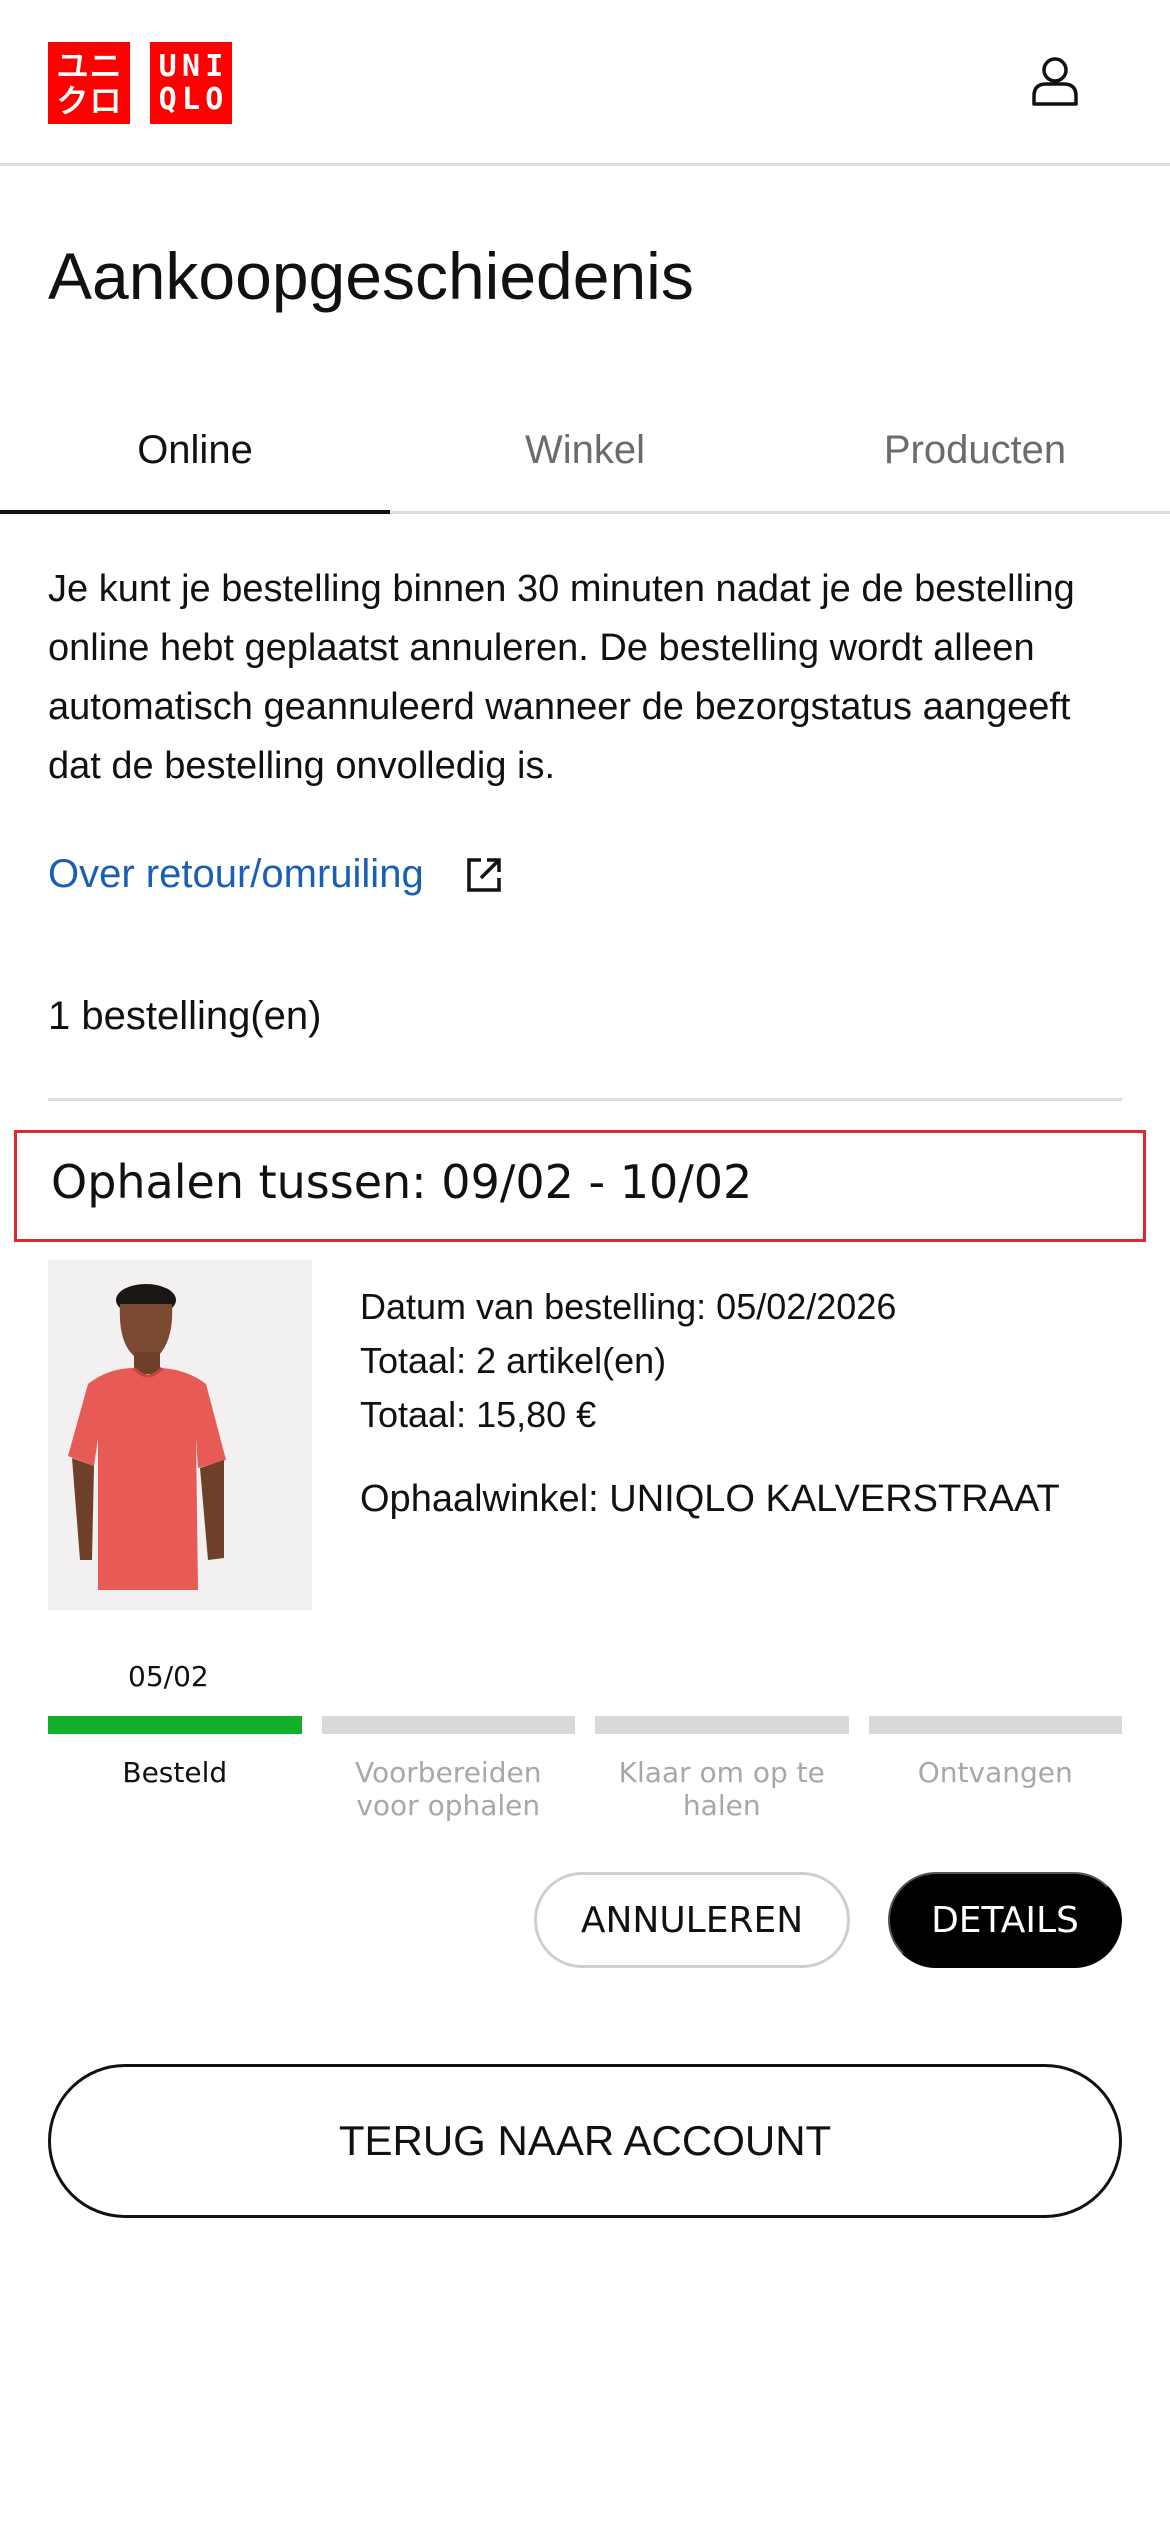 The image size is (1170, 2531). What do you see at coordinates (140, 83) in the screenshot?
I see `uniqlo-logo: ユ ニ ク ロ U N I Q L O` at bounding box center [140, 83].